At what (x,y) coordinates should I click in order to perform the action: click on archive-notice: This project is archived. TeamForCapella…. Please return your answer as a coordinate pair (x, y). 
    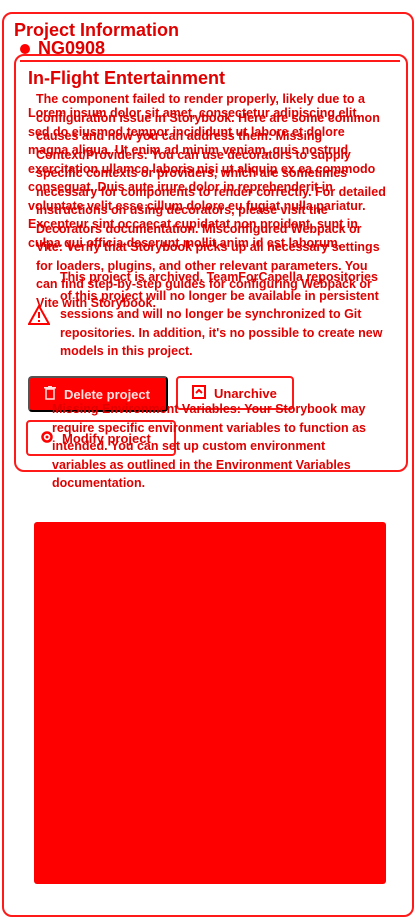
    Looking at the image, I should click on (221, 314).